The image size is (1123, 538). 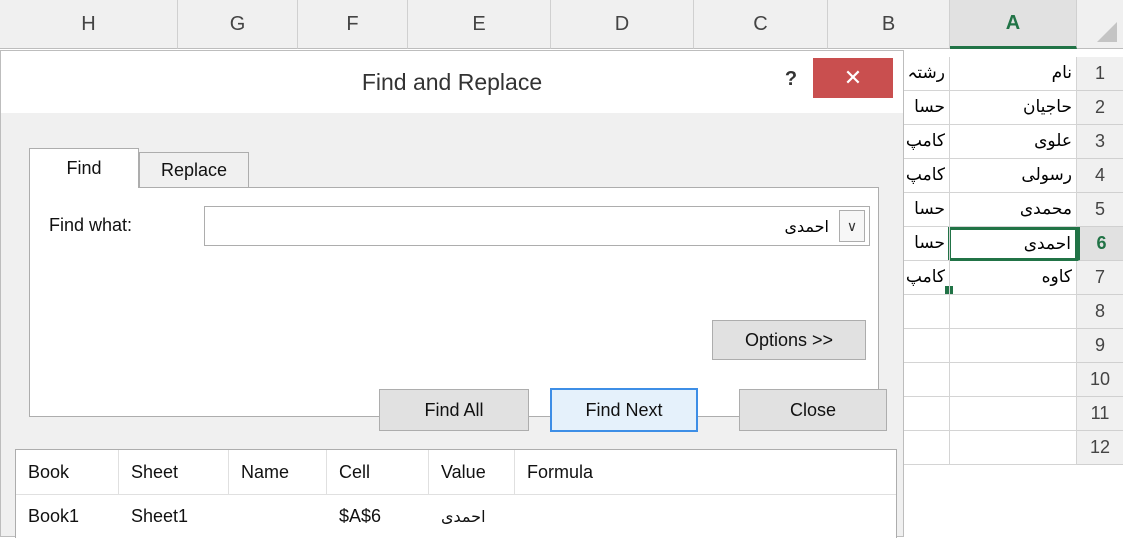 What do you see at coordinates (927, 278) in the screenshot?
I see `cell-b7: کامپ` at bounding box center [927, 278].